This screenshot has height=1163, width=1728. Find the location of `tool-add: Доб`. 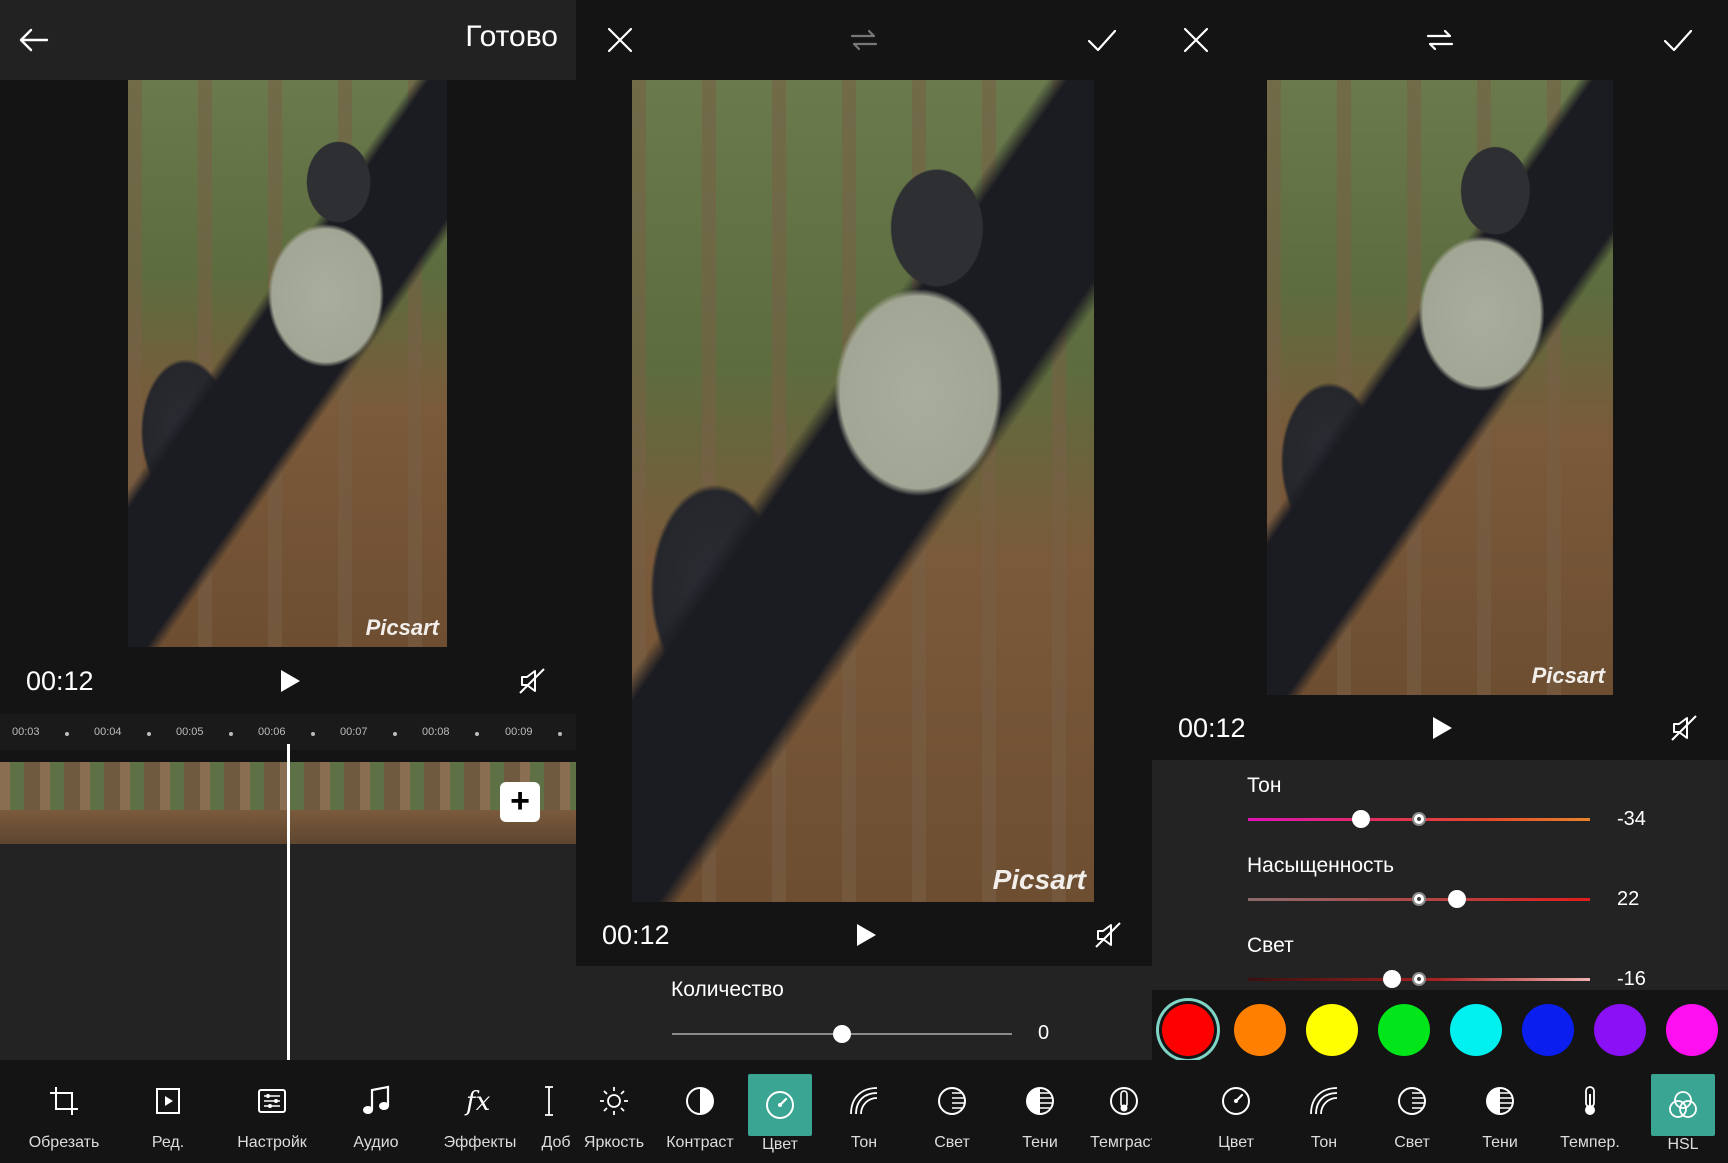

tool-add: Доб is located at coordinates (556, 1115).